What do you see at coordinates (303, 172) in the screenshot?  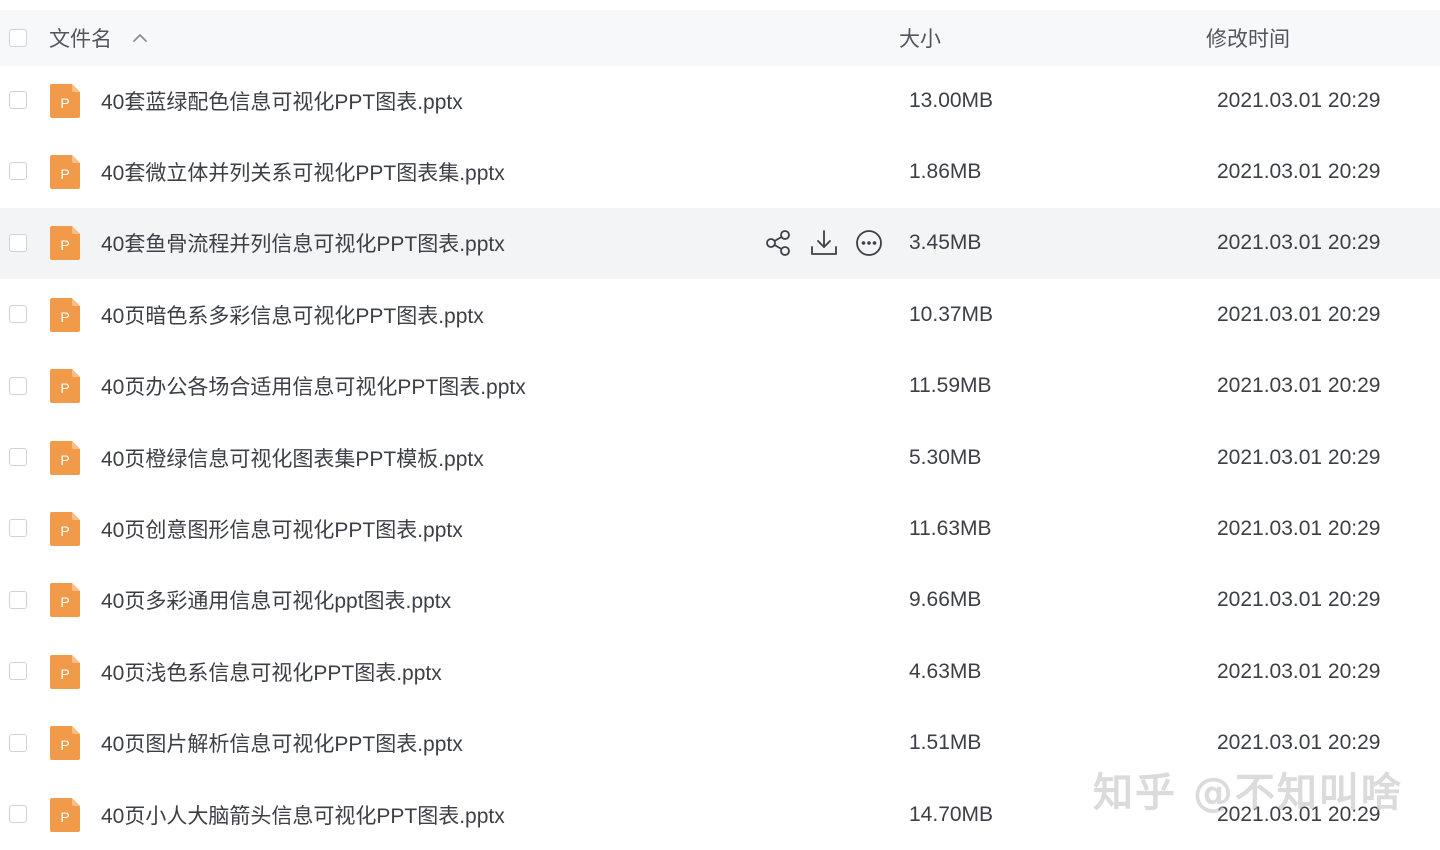 I see `file-name: 40套微立体并列关系可视化PPT图表集.pptx` at bounding box center [303, 172].